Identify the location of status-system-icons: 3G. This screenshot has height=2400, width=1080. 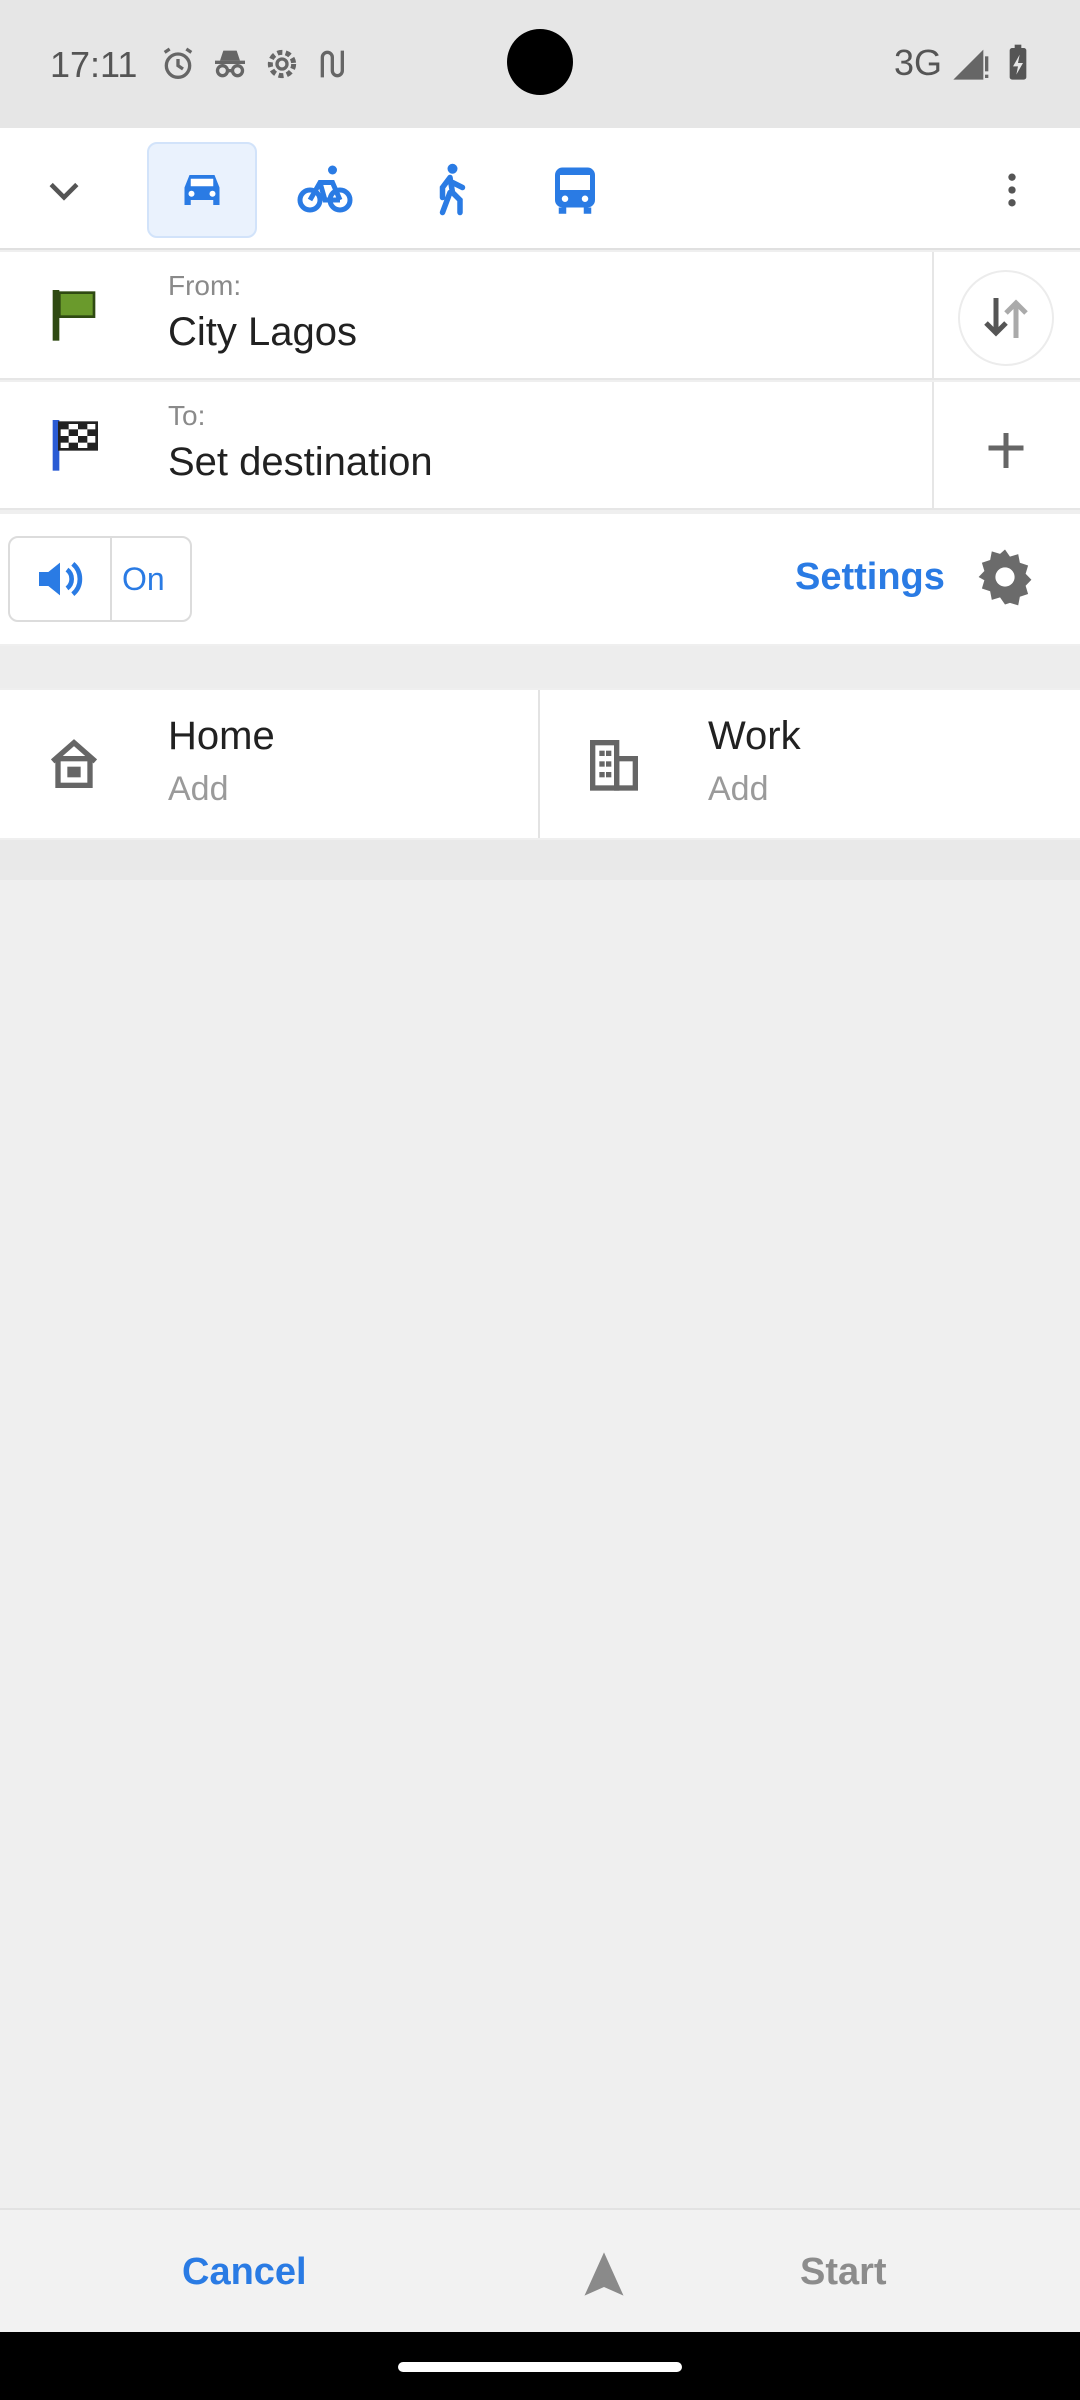
(966, 63).